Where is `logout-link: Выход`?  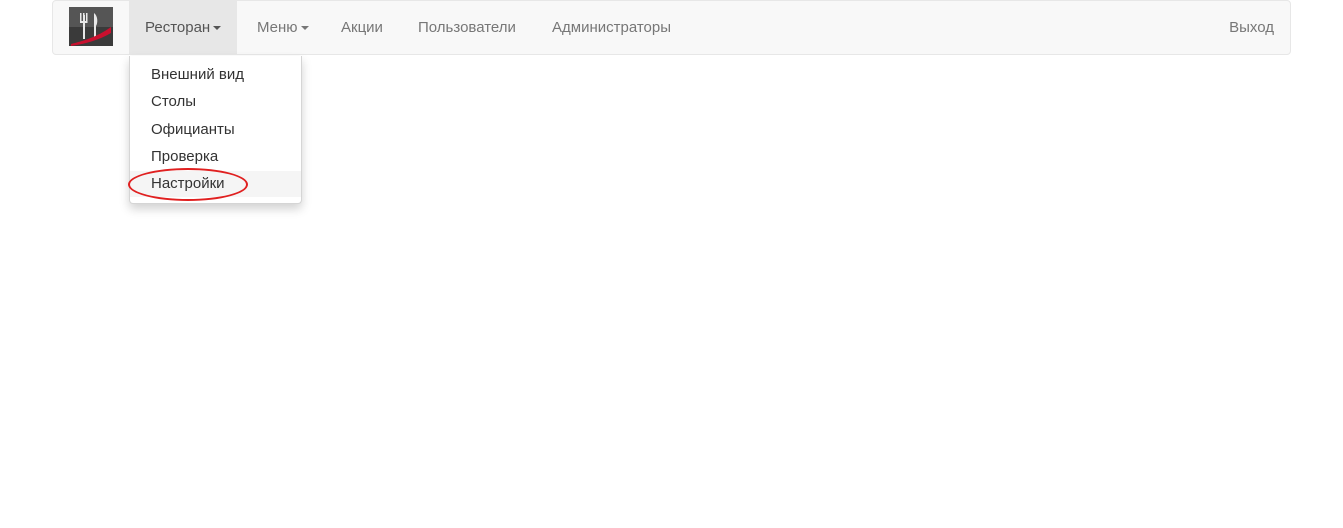 logout-link: Выход is located at coordinates (1251, 28).